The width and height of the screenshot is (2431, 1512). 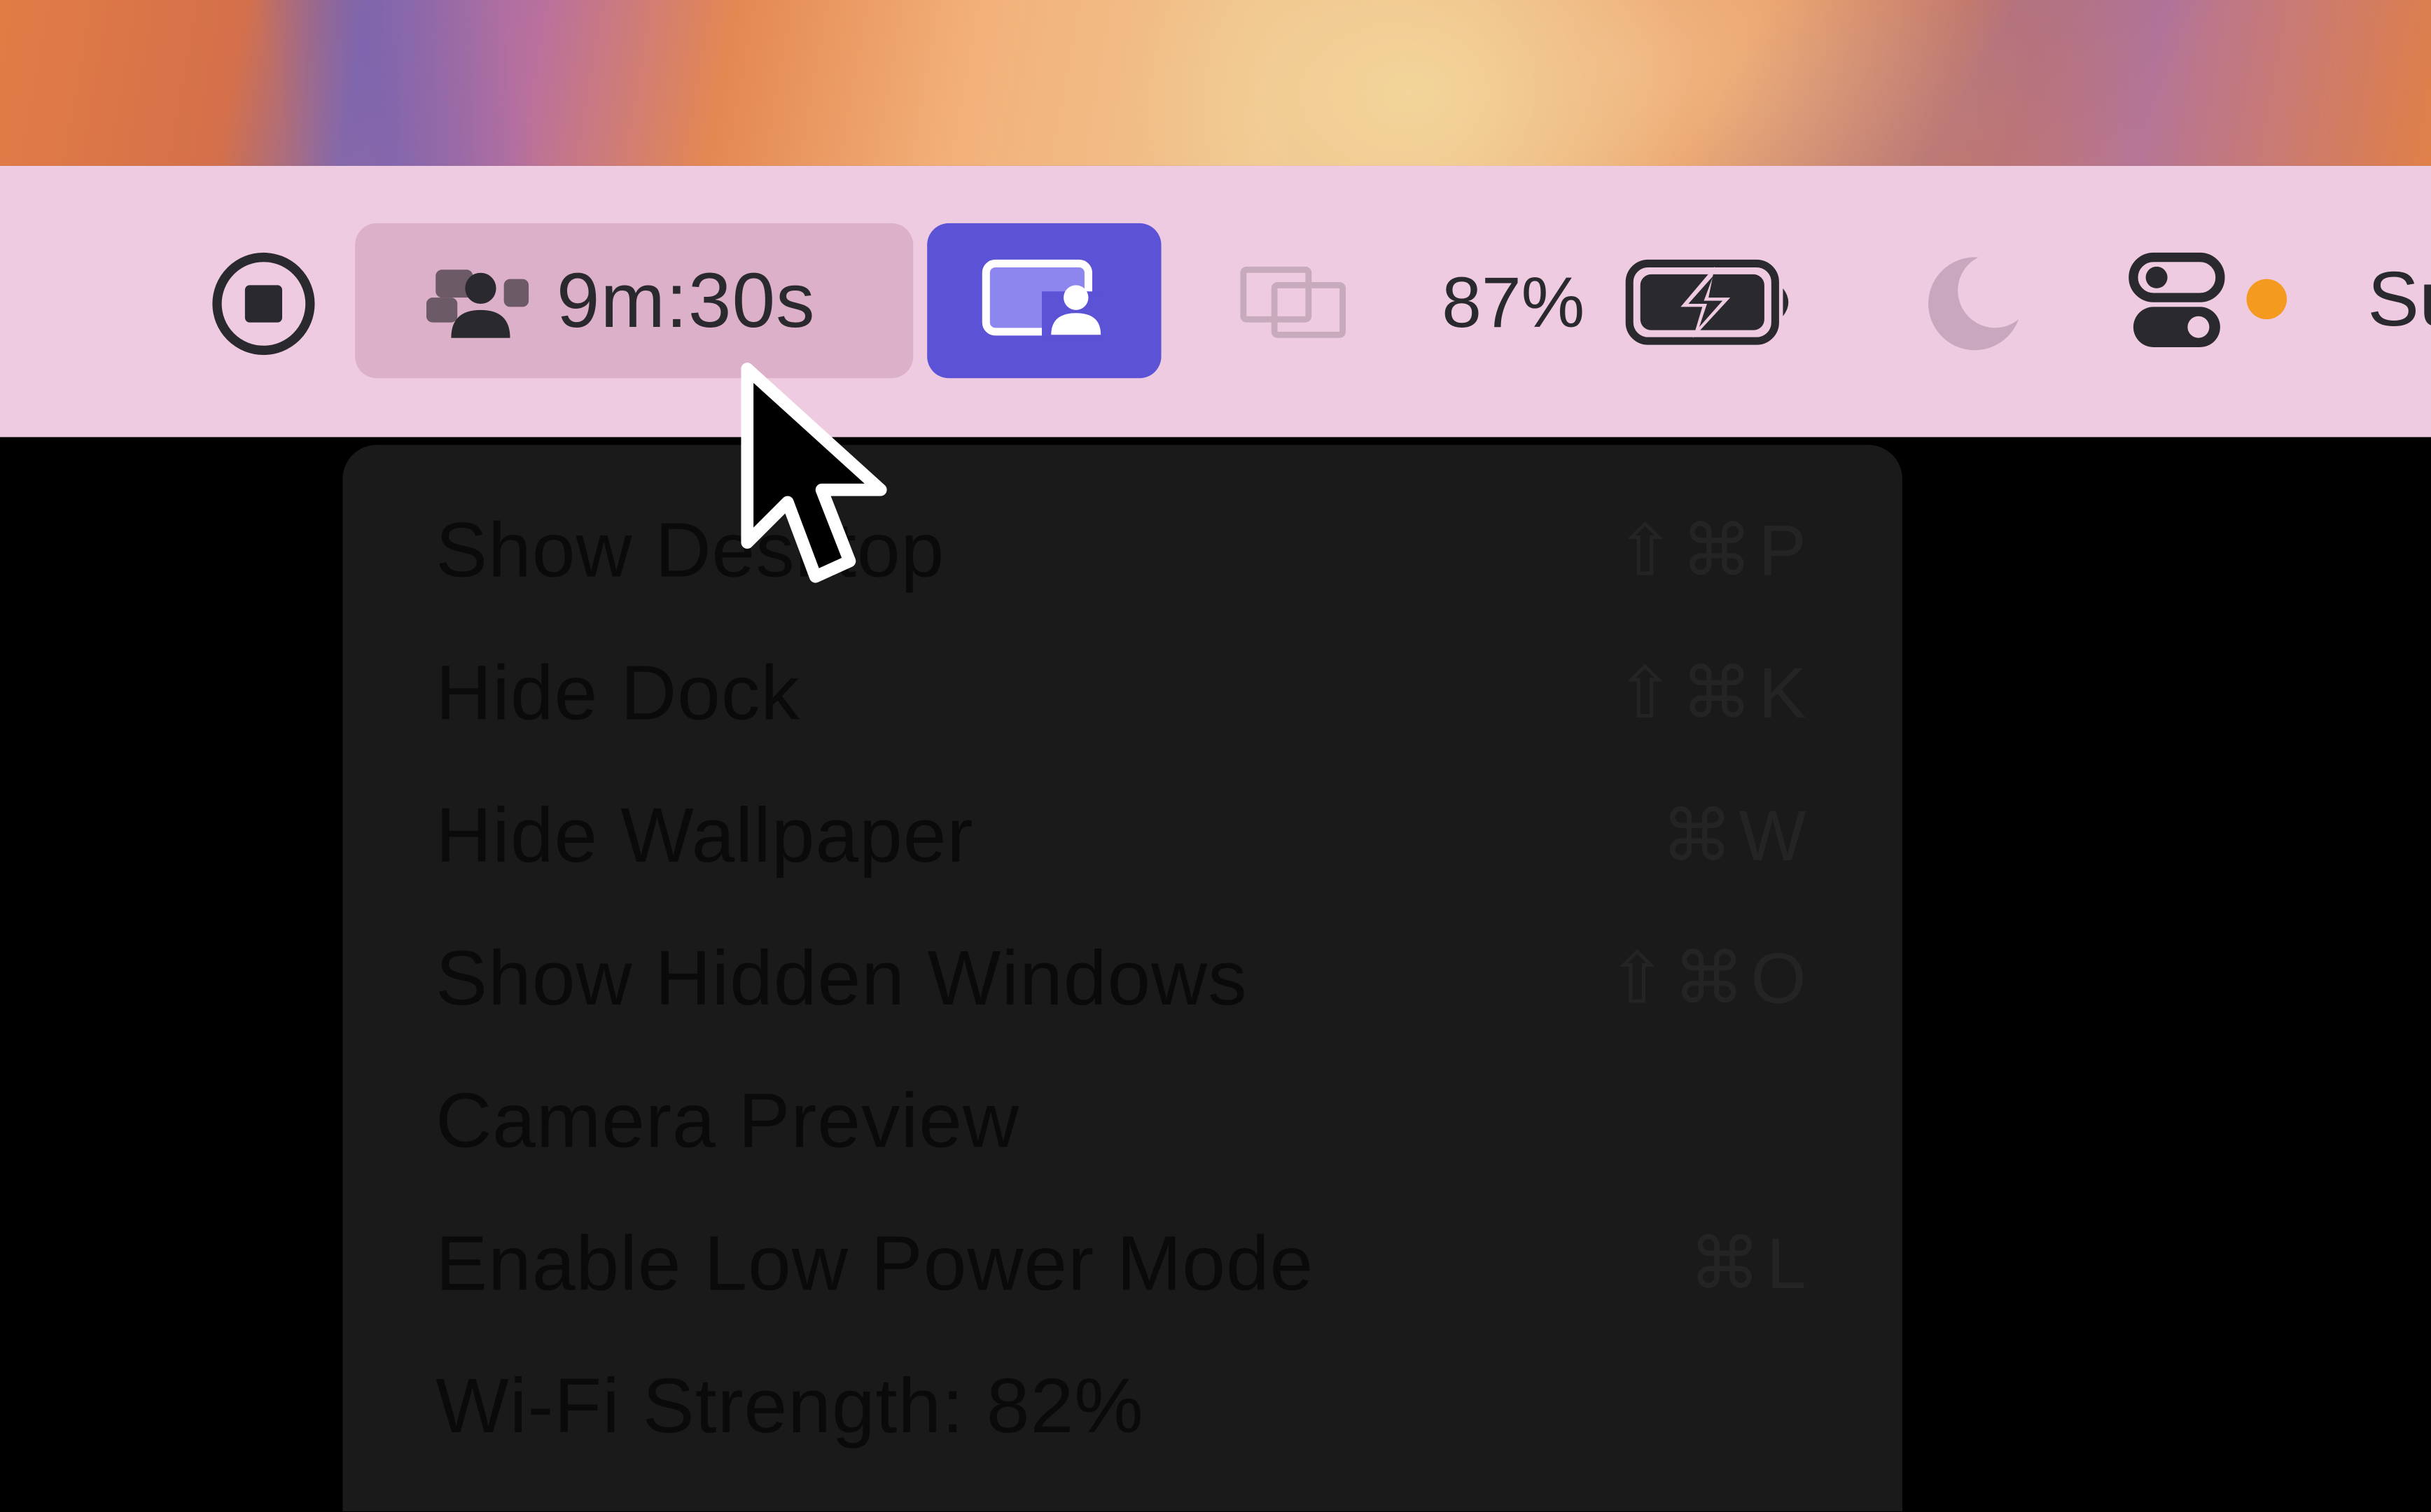 I want to click on focus-moon-icon, so click(x=1973, y=304).